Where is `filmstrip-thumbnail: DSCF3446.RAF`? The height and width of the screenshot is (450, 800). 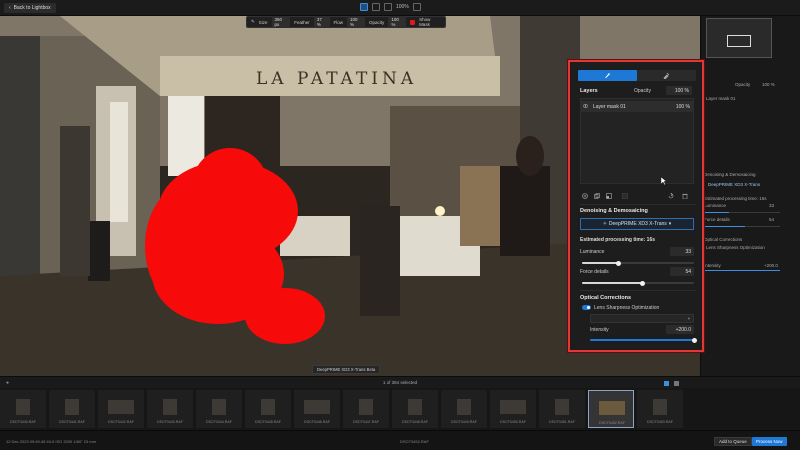 filmstrip-thumbnail: DSCF3446.RAF is located at coordinates (317, 409).